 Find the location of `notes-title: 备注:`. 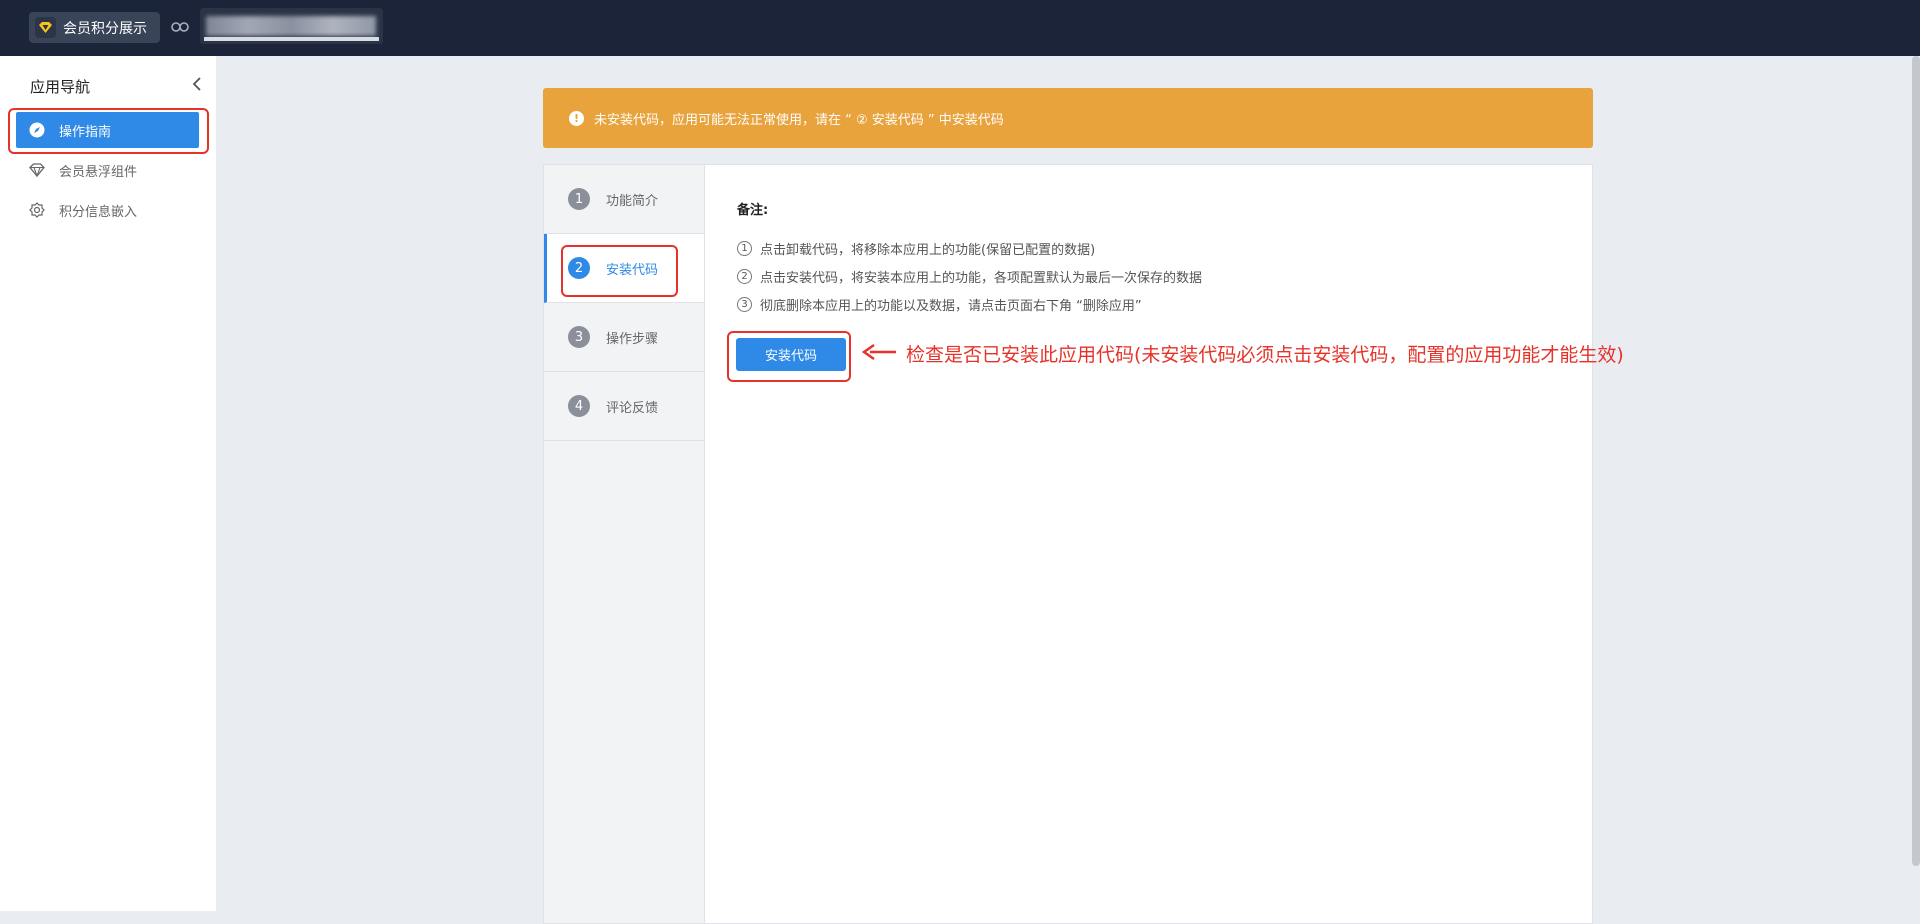

notes-title: 备注: is located at coordinates (753, 210).